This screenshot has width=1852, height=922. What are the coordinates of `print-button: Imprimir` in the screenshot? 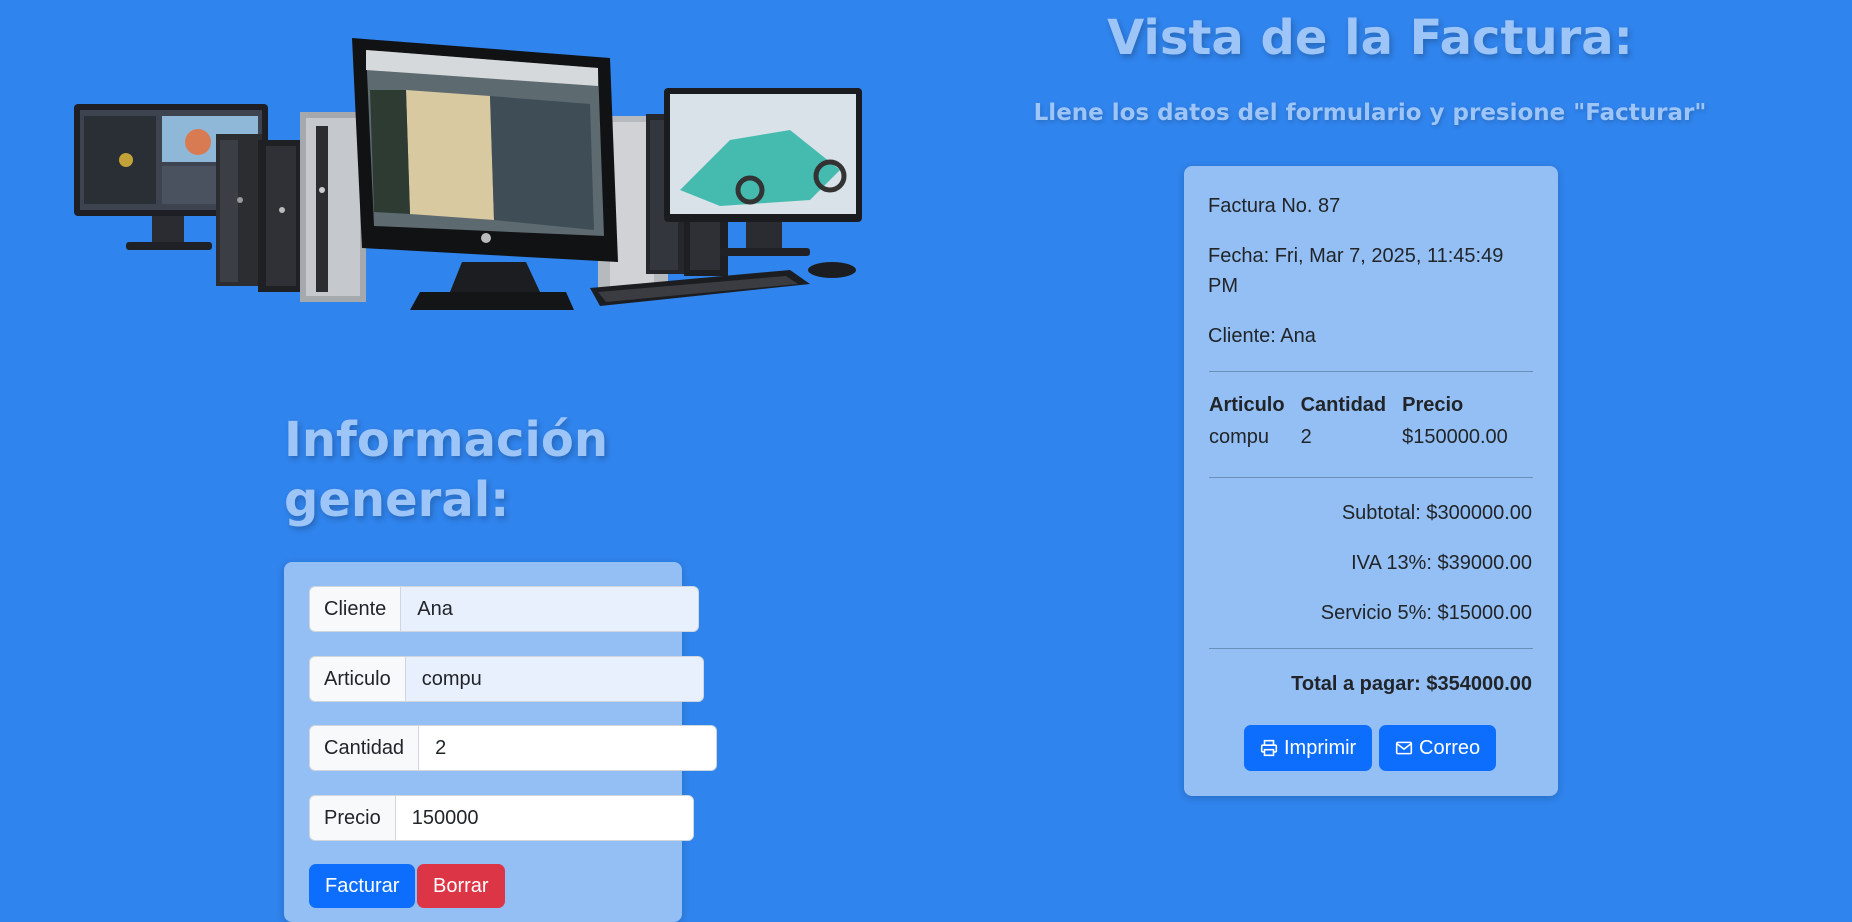 It's located at (1308, 748).